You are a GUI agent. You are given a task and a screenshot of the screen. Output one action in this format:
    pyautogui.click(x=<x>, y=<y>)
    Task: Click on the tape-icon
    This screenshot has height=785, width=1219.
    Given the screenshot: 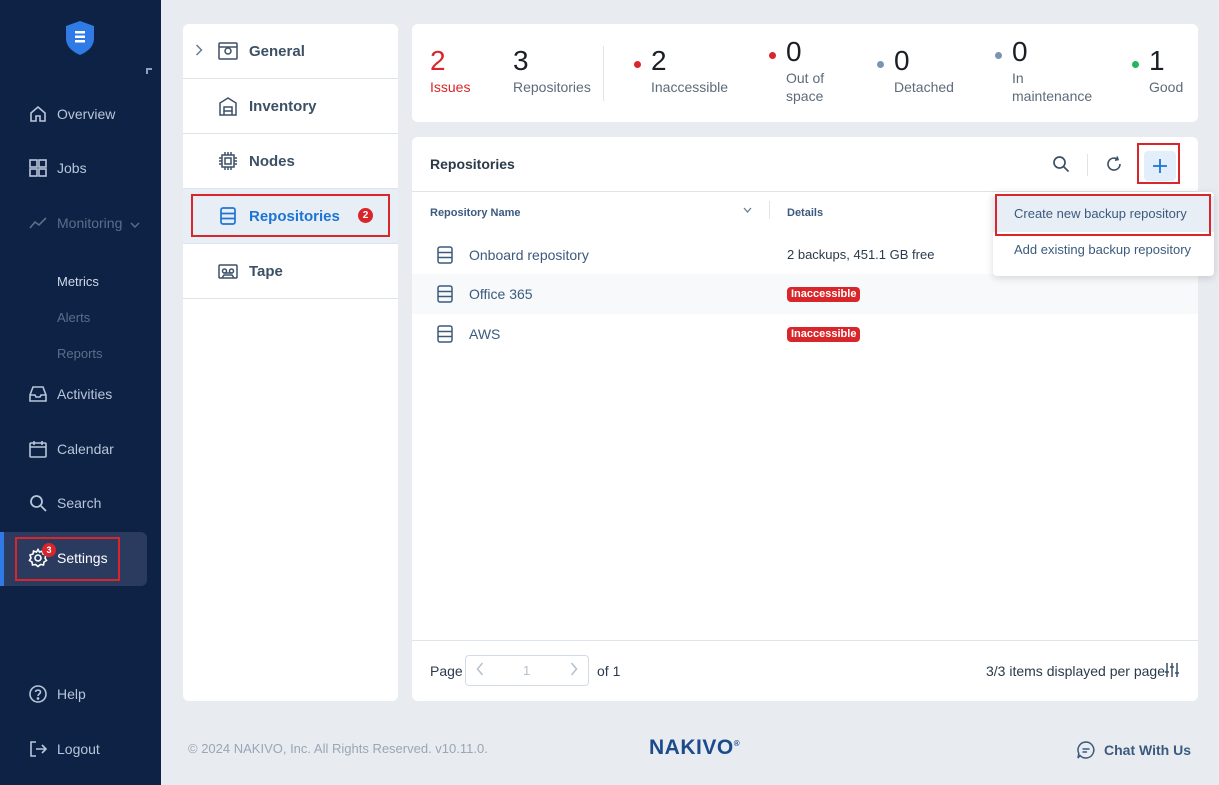 What is the action you would take?
    pyautogui.click(x=228, y=271)
    